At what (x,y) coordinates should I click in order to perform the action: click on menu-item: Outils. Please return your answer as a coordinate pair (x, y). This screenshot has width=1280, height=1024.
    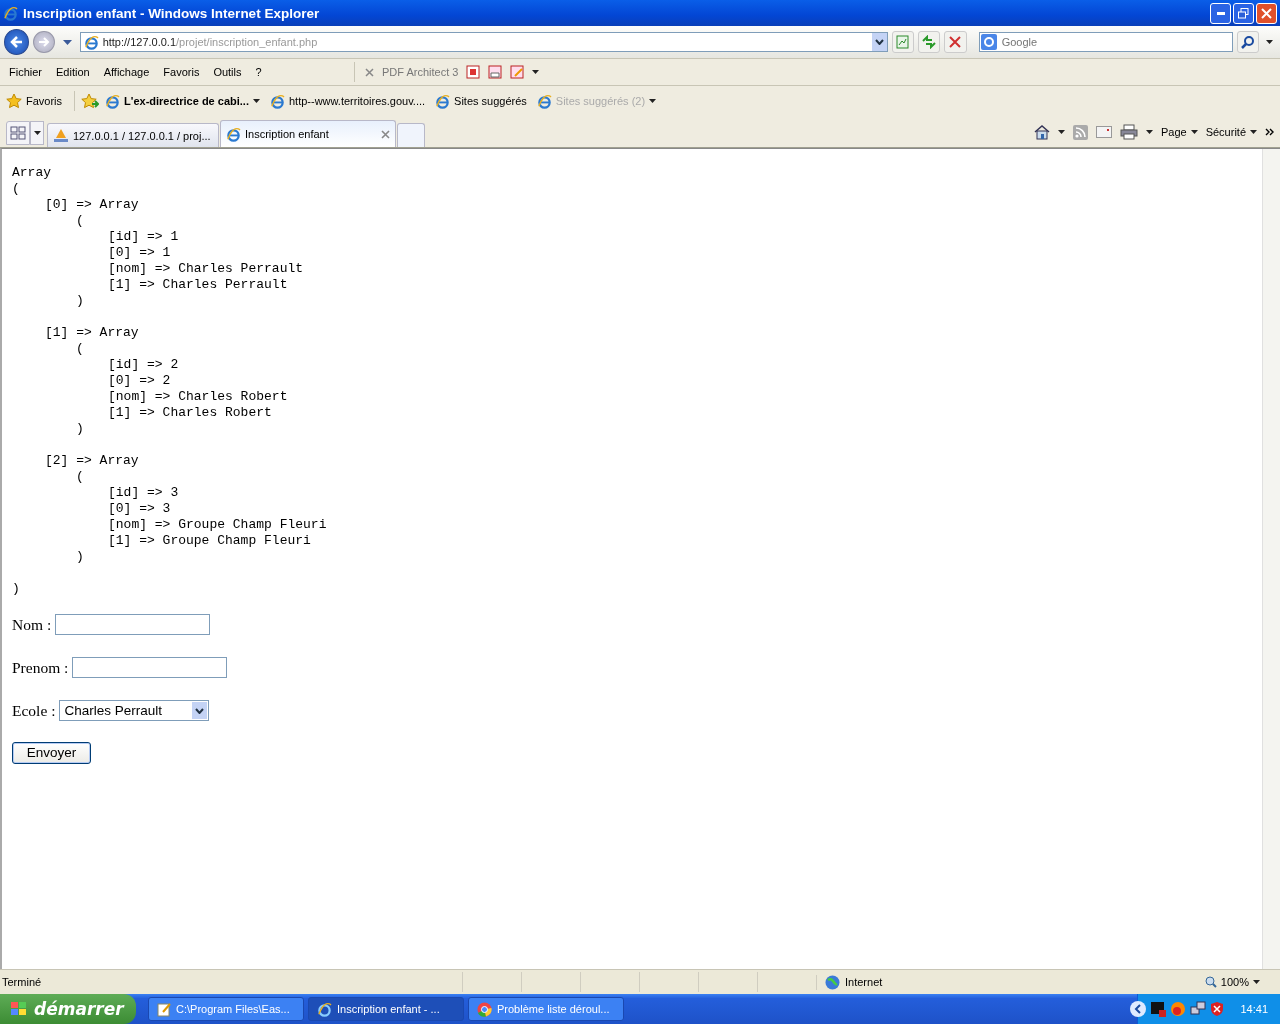
    Looking at the image, I should click on (227, 72).